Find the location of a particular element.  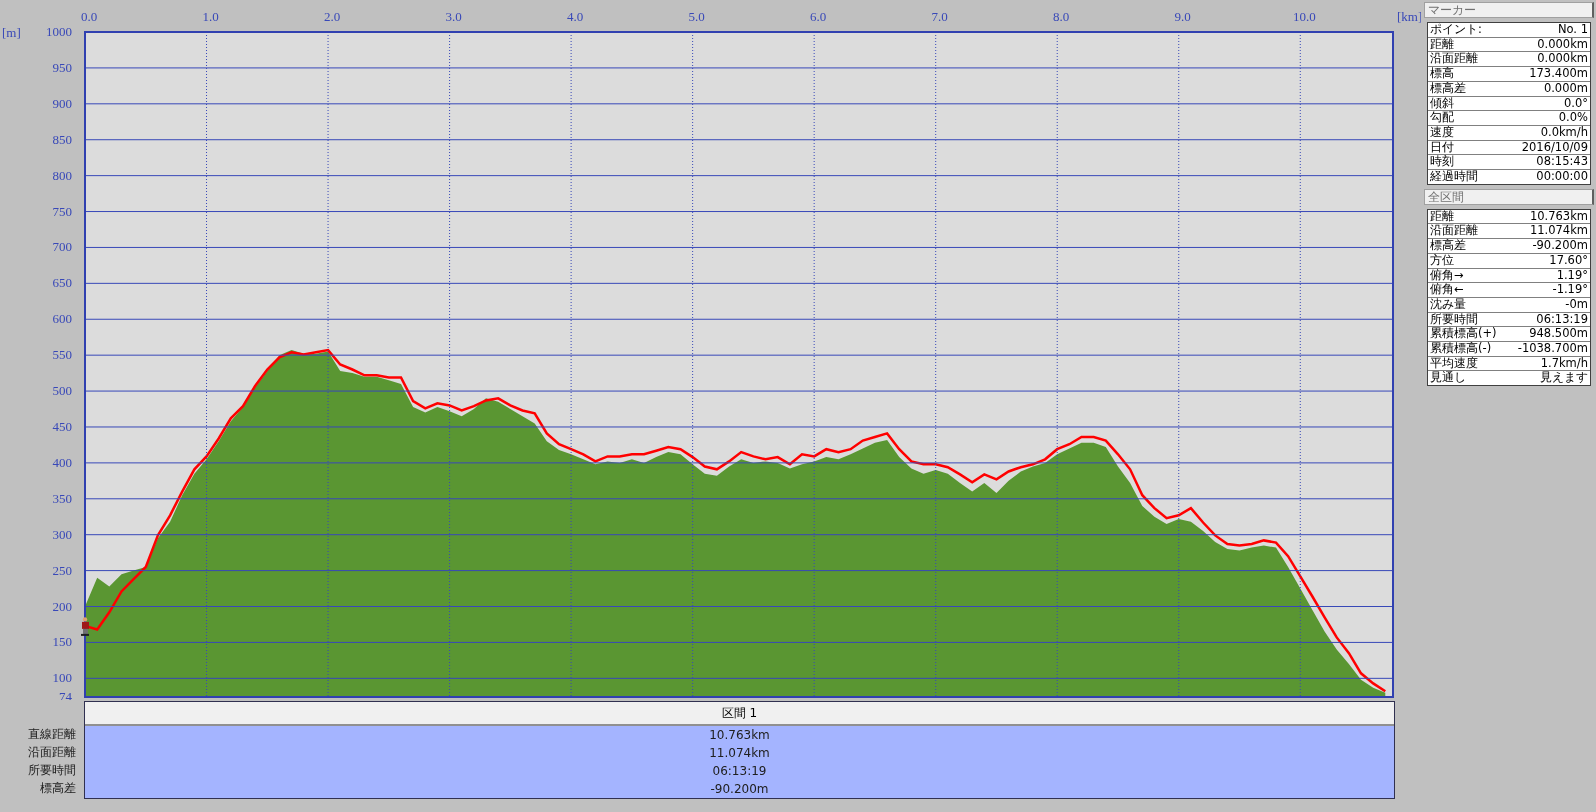

row-label: 標高差 is located at coordinates (58, 788).